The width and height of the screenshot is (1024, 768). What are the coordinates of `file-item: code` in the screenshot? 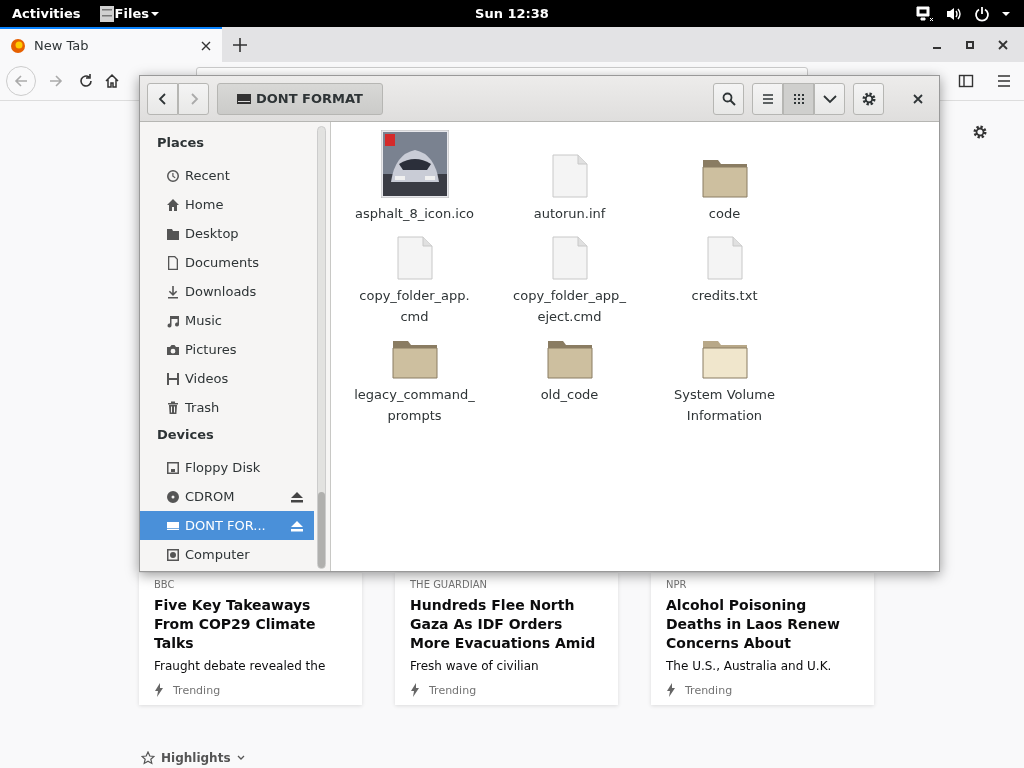 It's located at (724, 177).